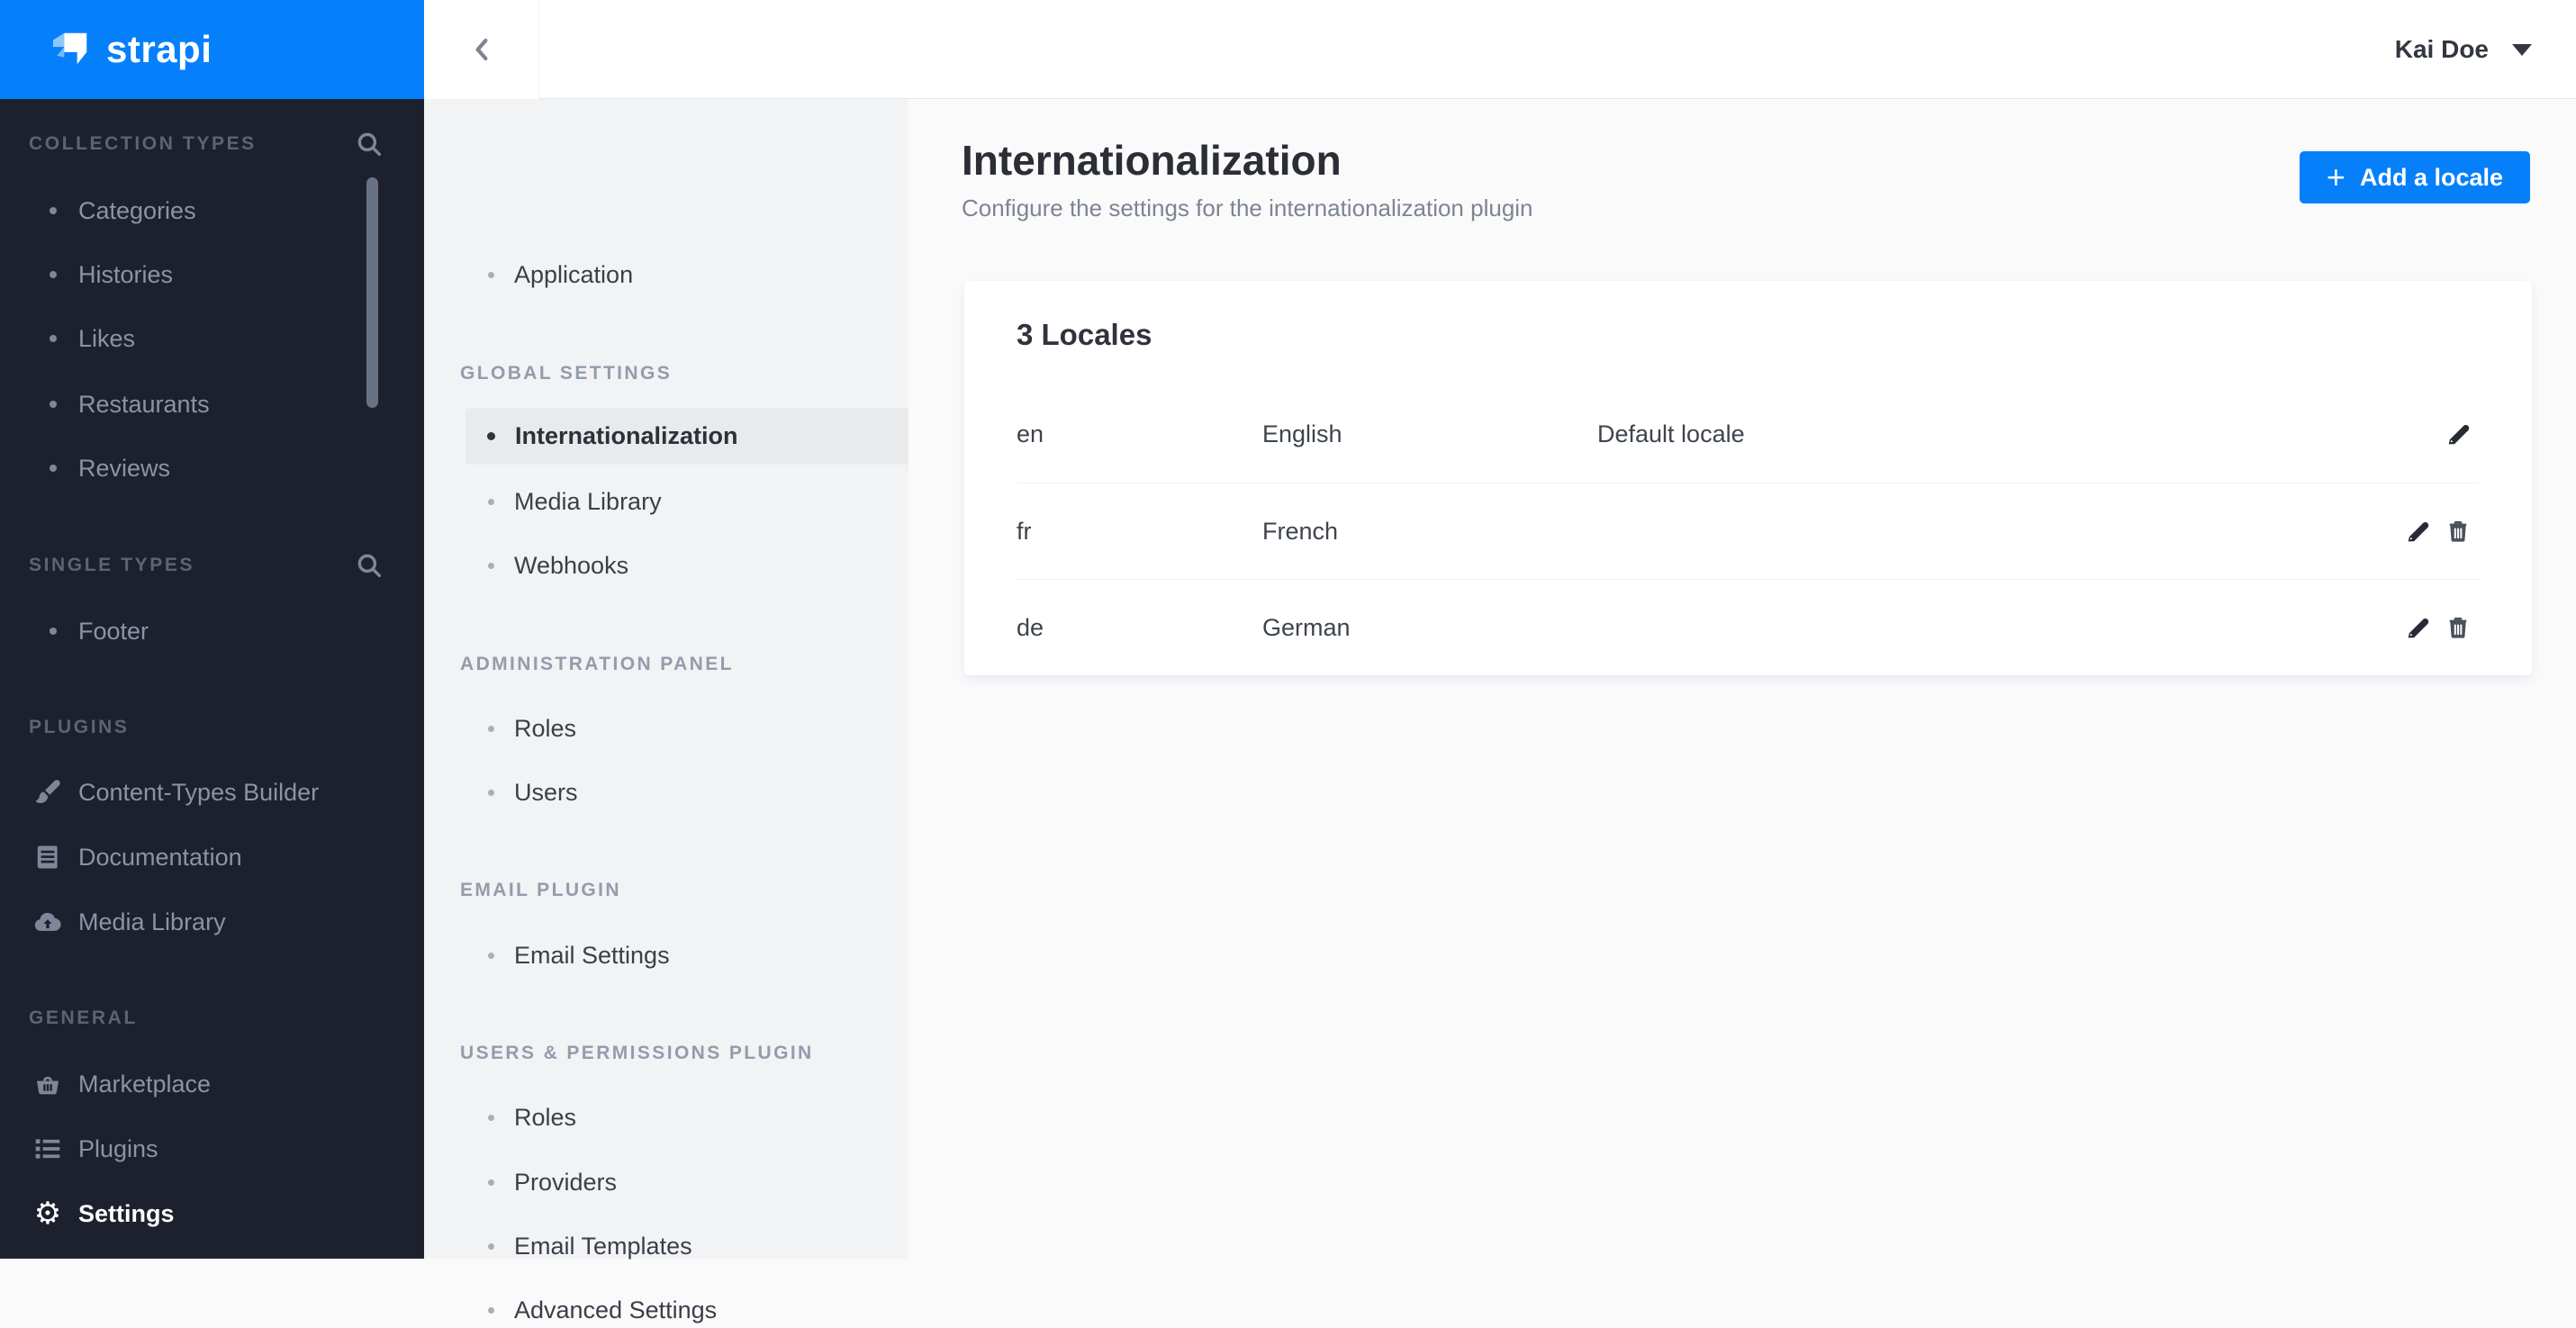  I want to click on strapi-logo-text: strapi, so click(159, 49).